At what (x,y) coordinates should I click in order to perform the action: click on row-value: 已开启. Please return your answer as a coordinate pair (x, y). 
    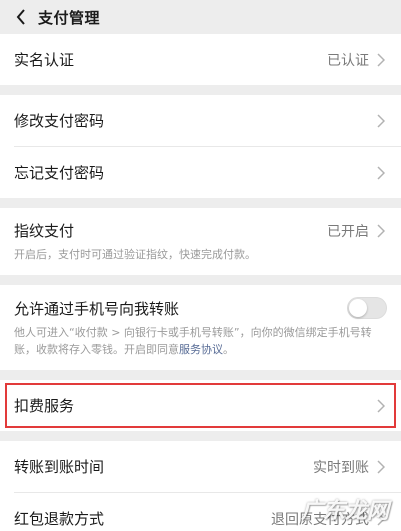
    Looking at the image, I should click on (348, 231).